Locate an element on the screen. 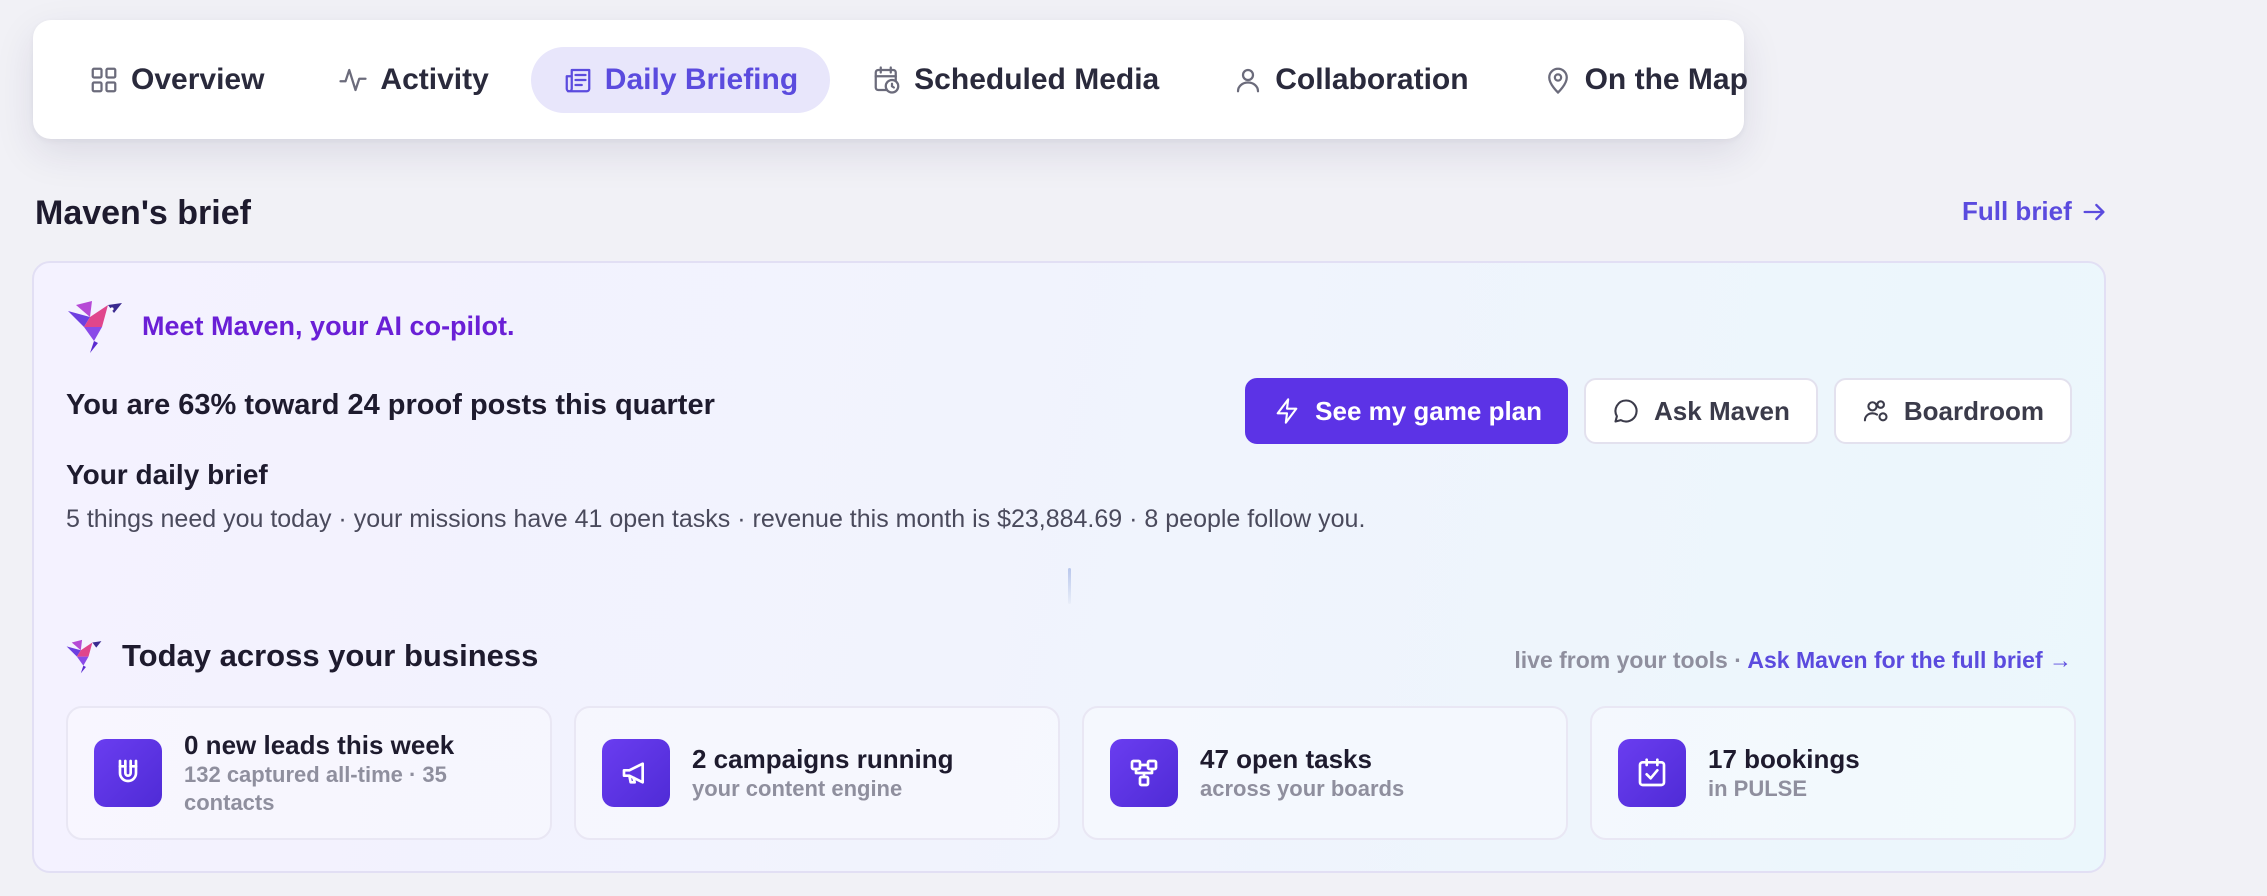  calendar-clock-icon is located at coordinates (887, 79).